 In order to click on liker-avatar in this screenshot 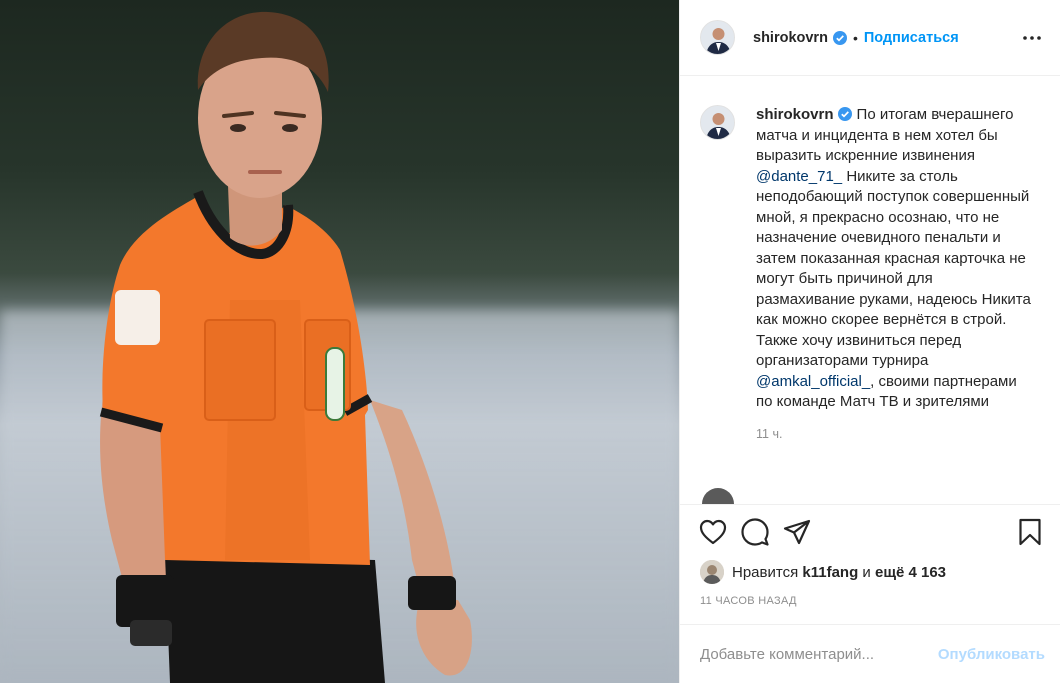, I will do `click(712, 572)`.